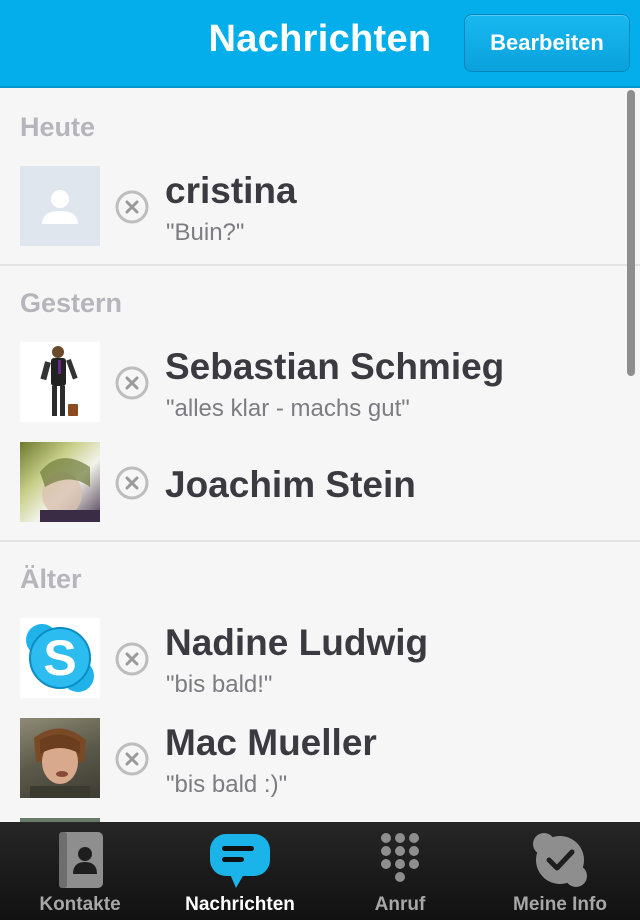 This screenshot has height=920, width=640. I want to click on section-header-yesterday: Gestern, so click(71, 303).